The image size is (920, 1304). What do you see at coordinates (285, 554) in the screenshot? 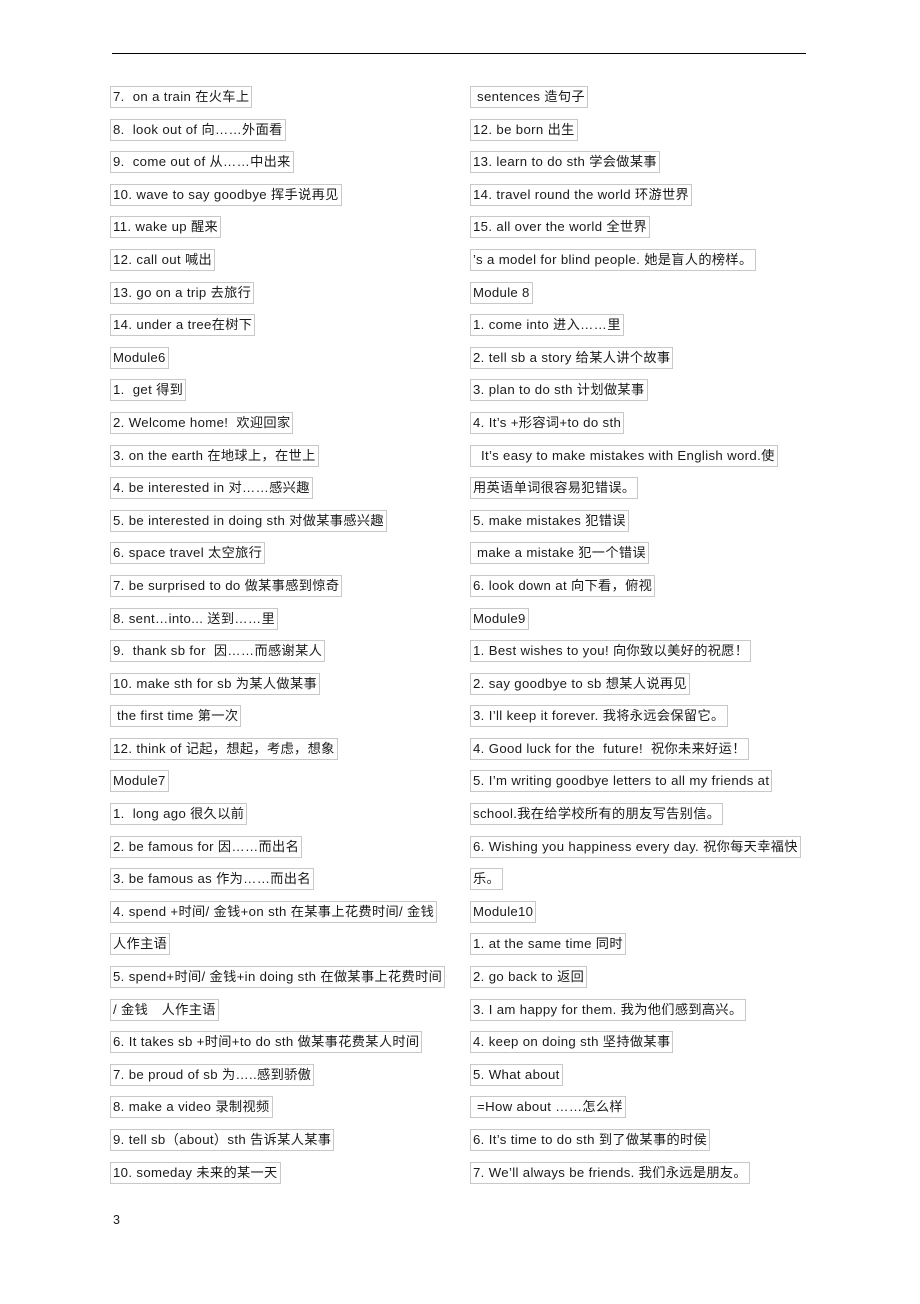
I see `vocabulary-line: 6. space travel 太空旅行` at bounding box center [285, 554].